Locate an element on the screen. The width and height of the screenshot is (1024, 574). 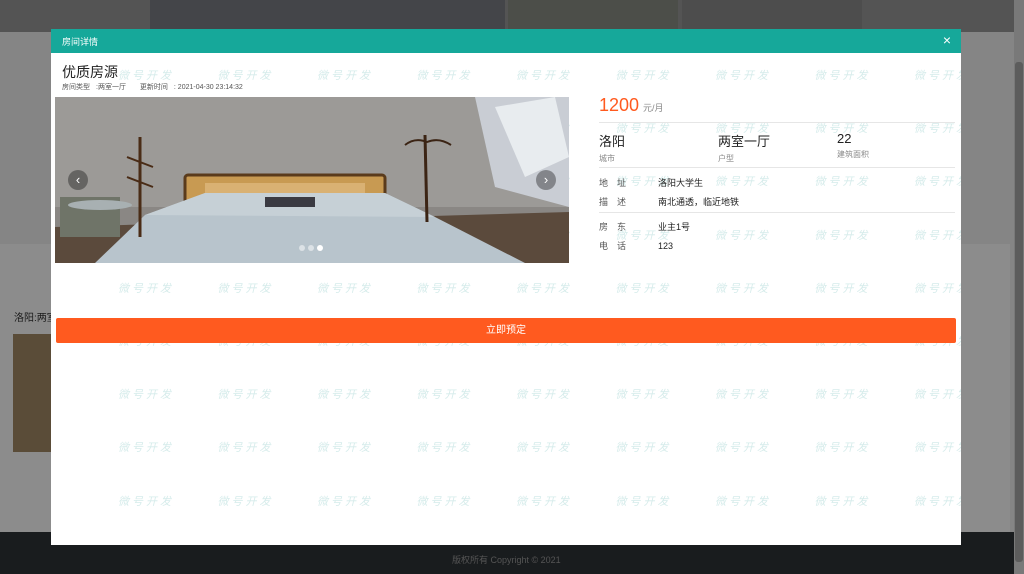
price-unit: 元/月 is located at coordinates (653, 108).